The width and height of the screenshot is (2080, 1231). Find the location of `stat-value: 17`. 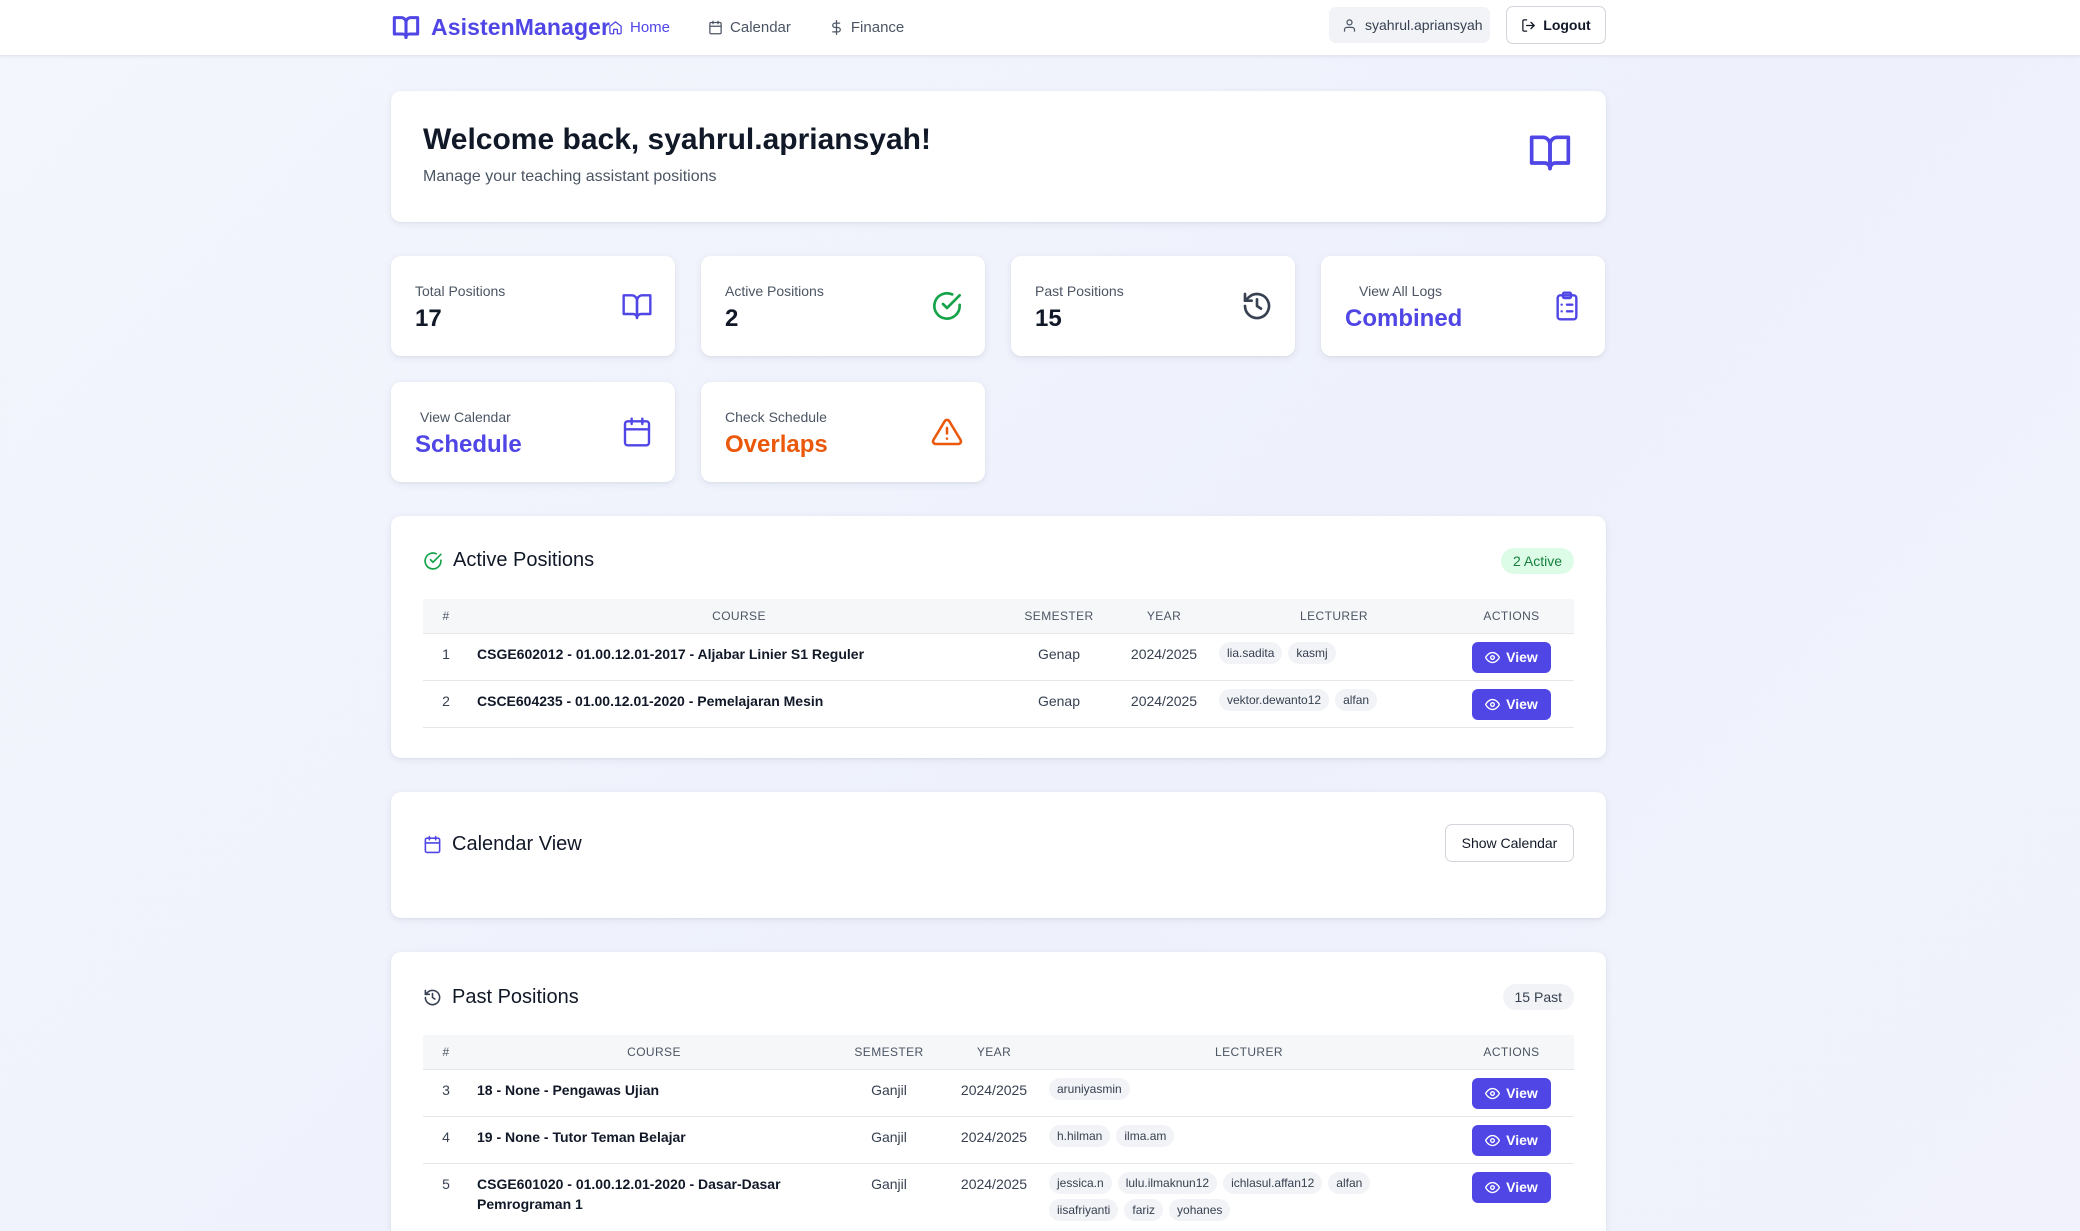

stat-value: 17 is located at coordinates (428, 318).